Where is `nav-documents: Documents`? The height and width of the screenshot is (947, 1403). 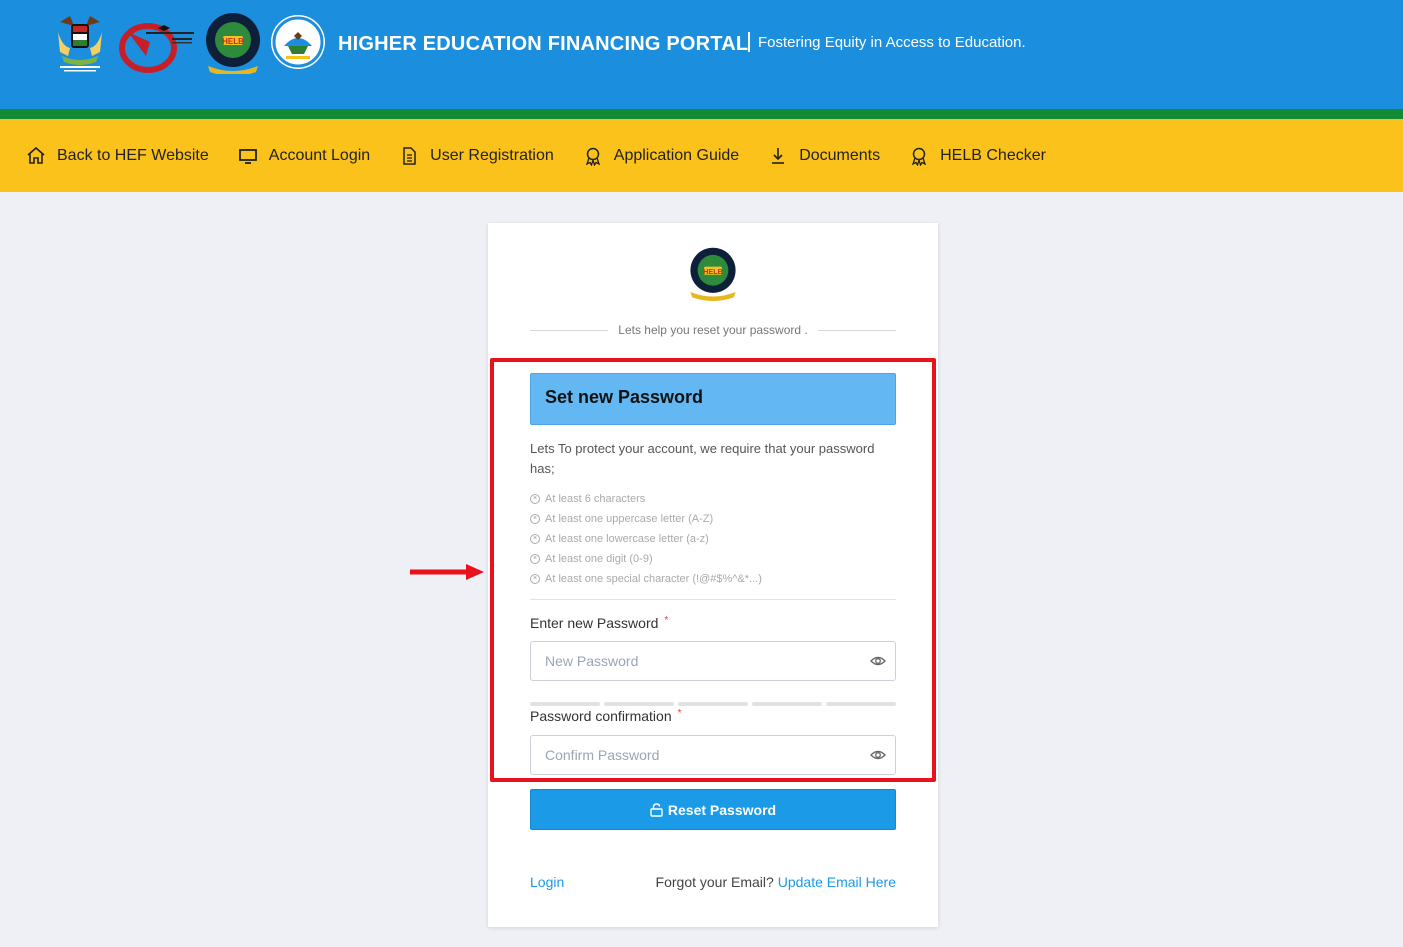
nav-documents: Documents is located at coordinates (824, 156).